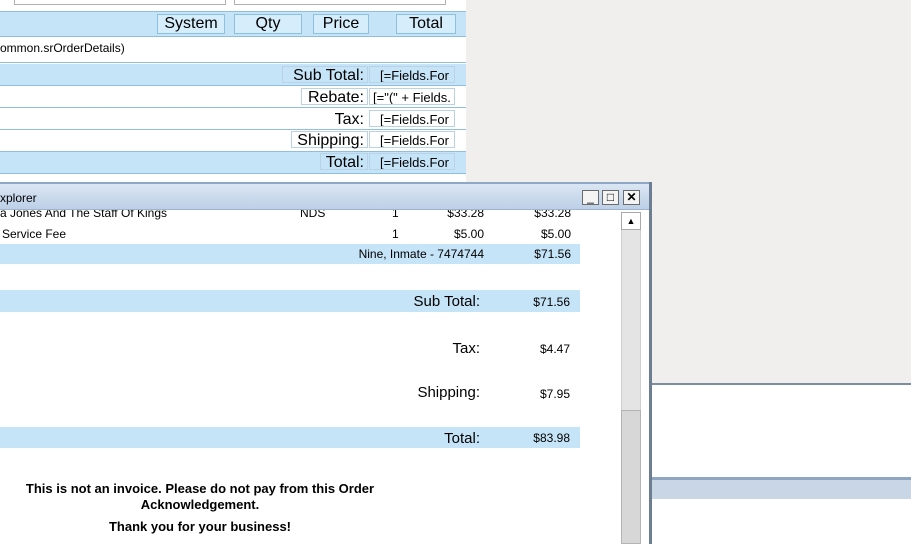  Describe the element at coordinates (18, 198) in the screenshot. I see `window-title: xplorer` at that location.